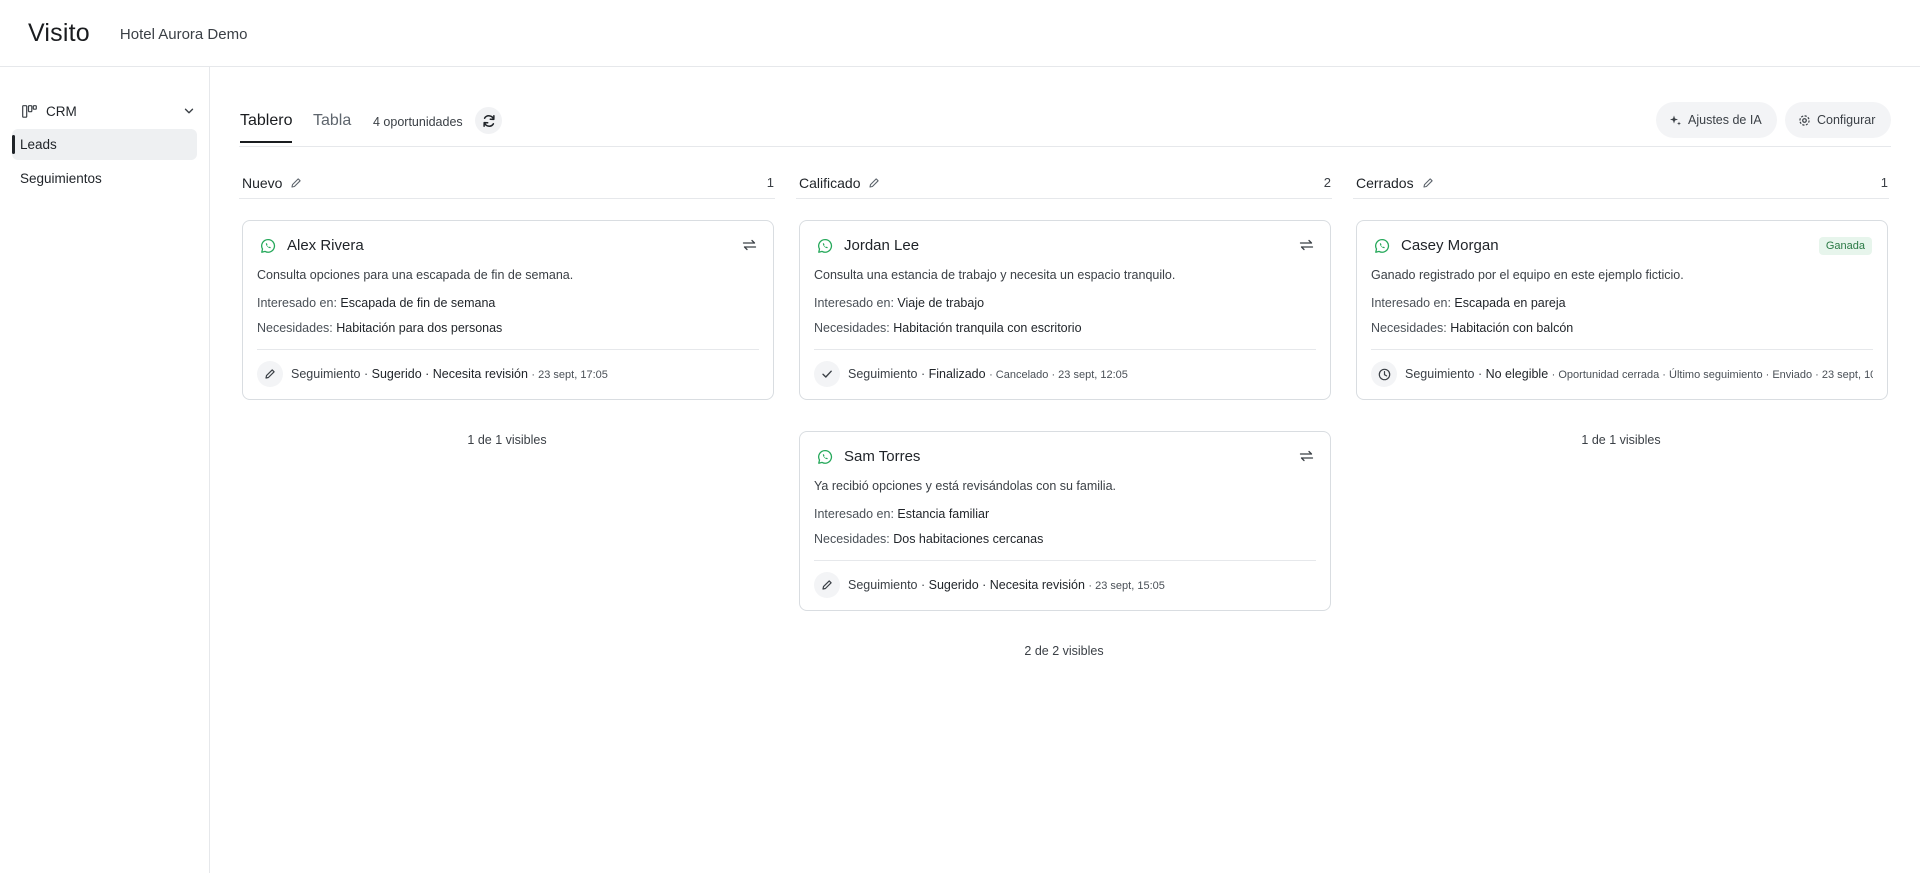  What do you see at coordinates (418, 303) in the screenshot?
I see `interest-value: Escapada de fin de semana` at bounding box center [418, 303].